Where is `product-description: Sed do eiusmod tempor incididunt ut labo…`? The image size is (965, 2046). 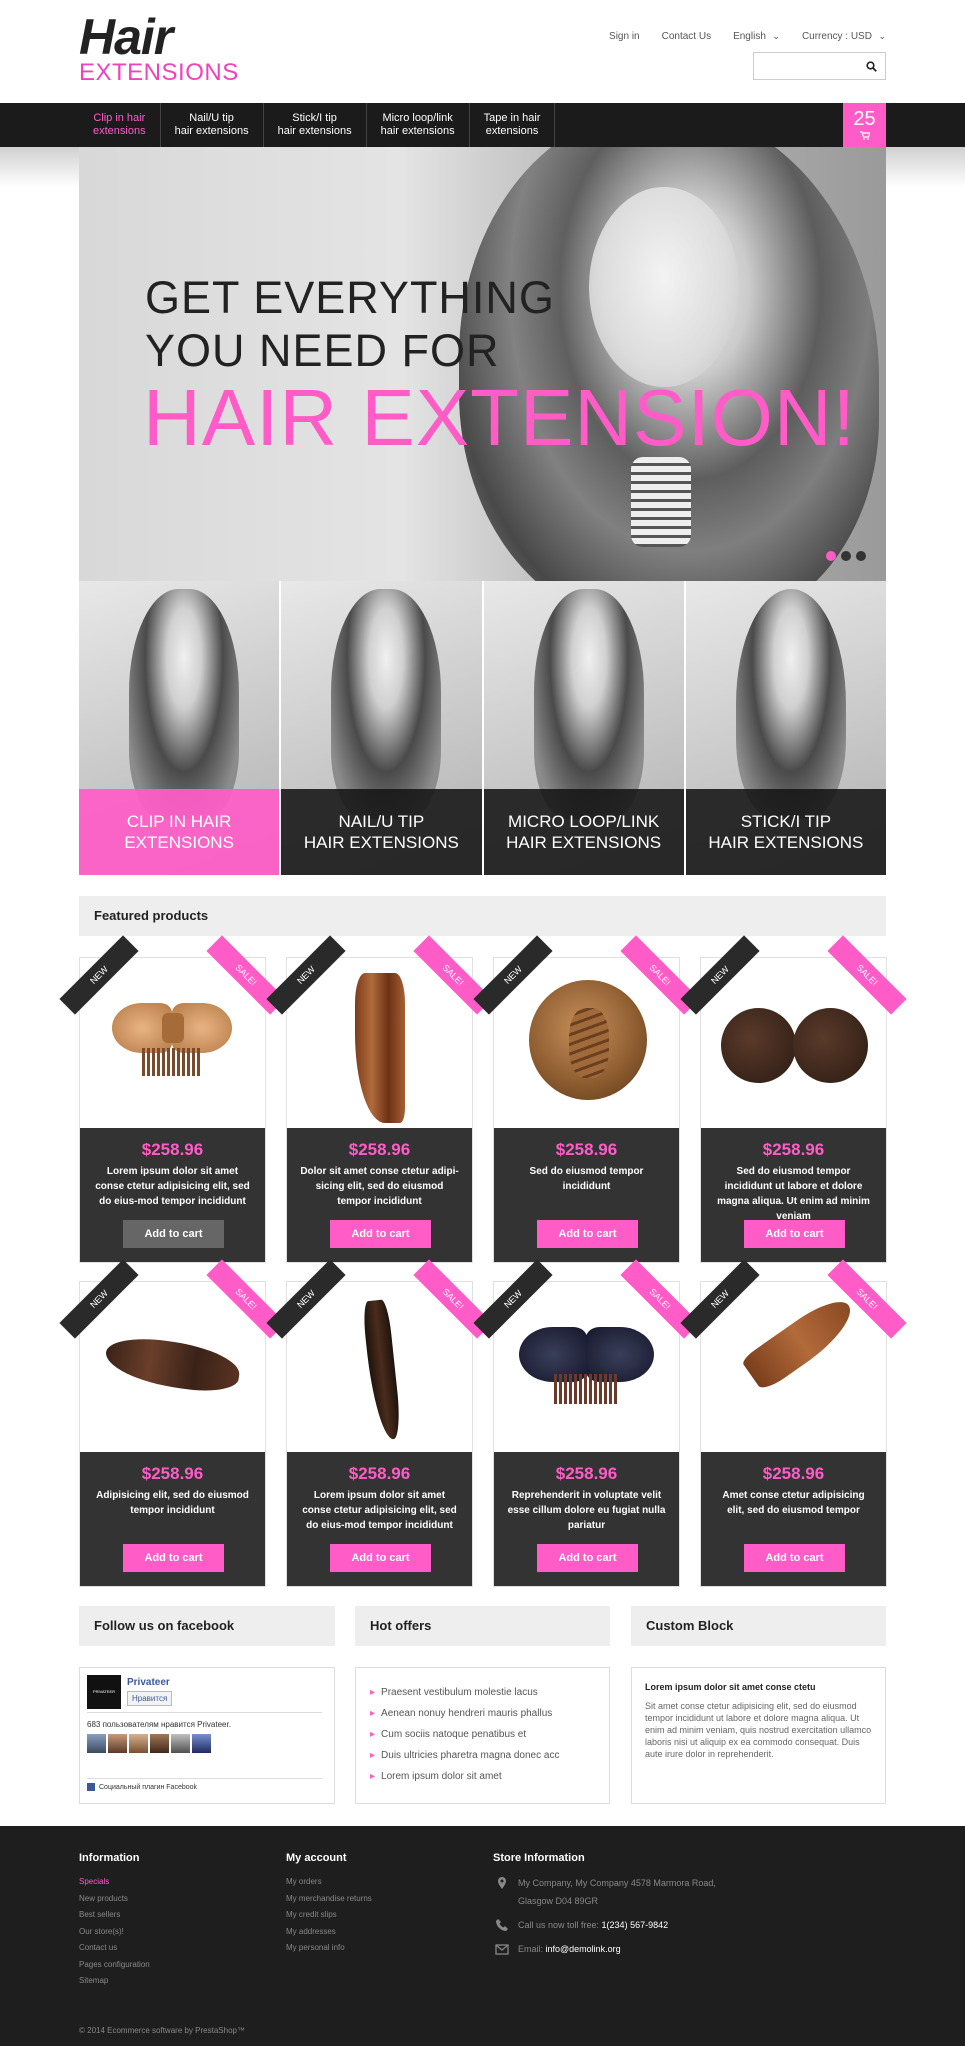 product-description: Sed do eiusmod tempor incididunt ut labo… is located at coordinates (793, 1191).